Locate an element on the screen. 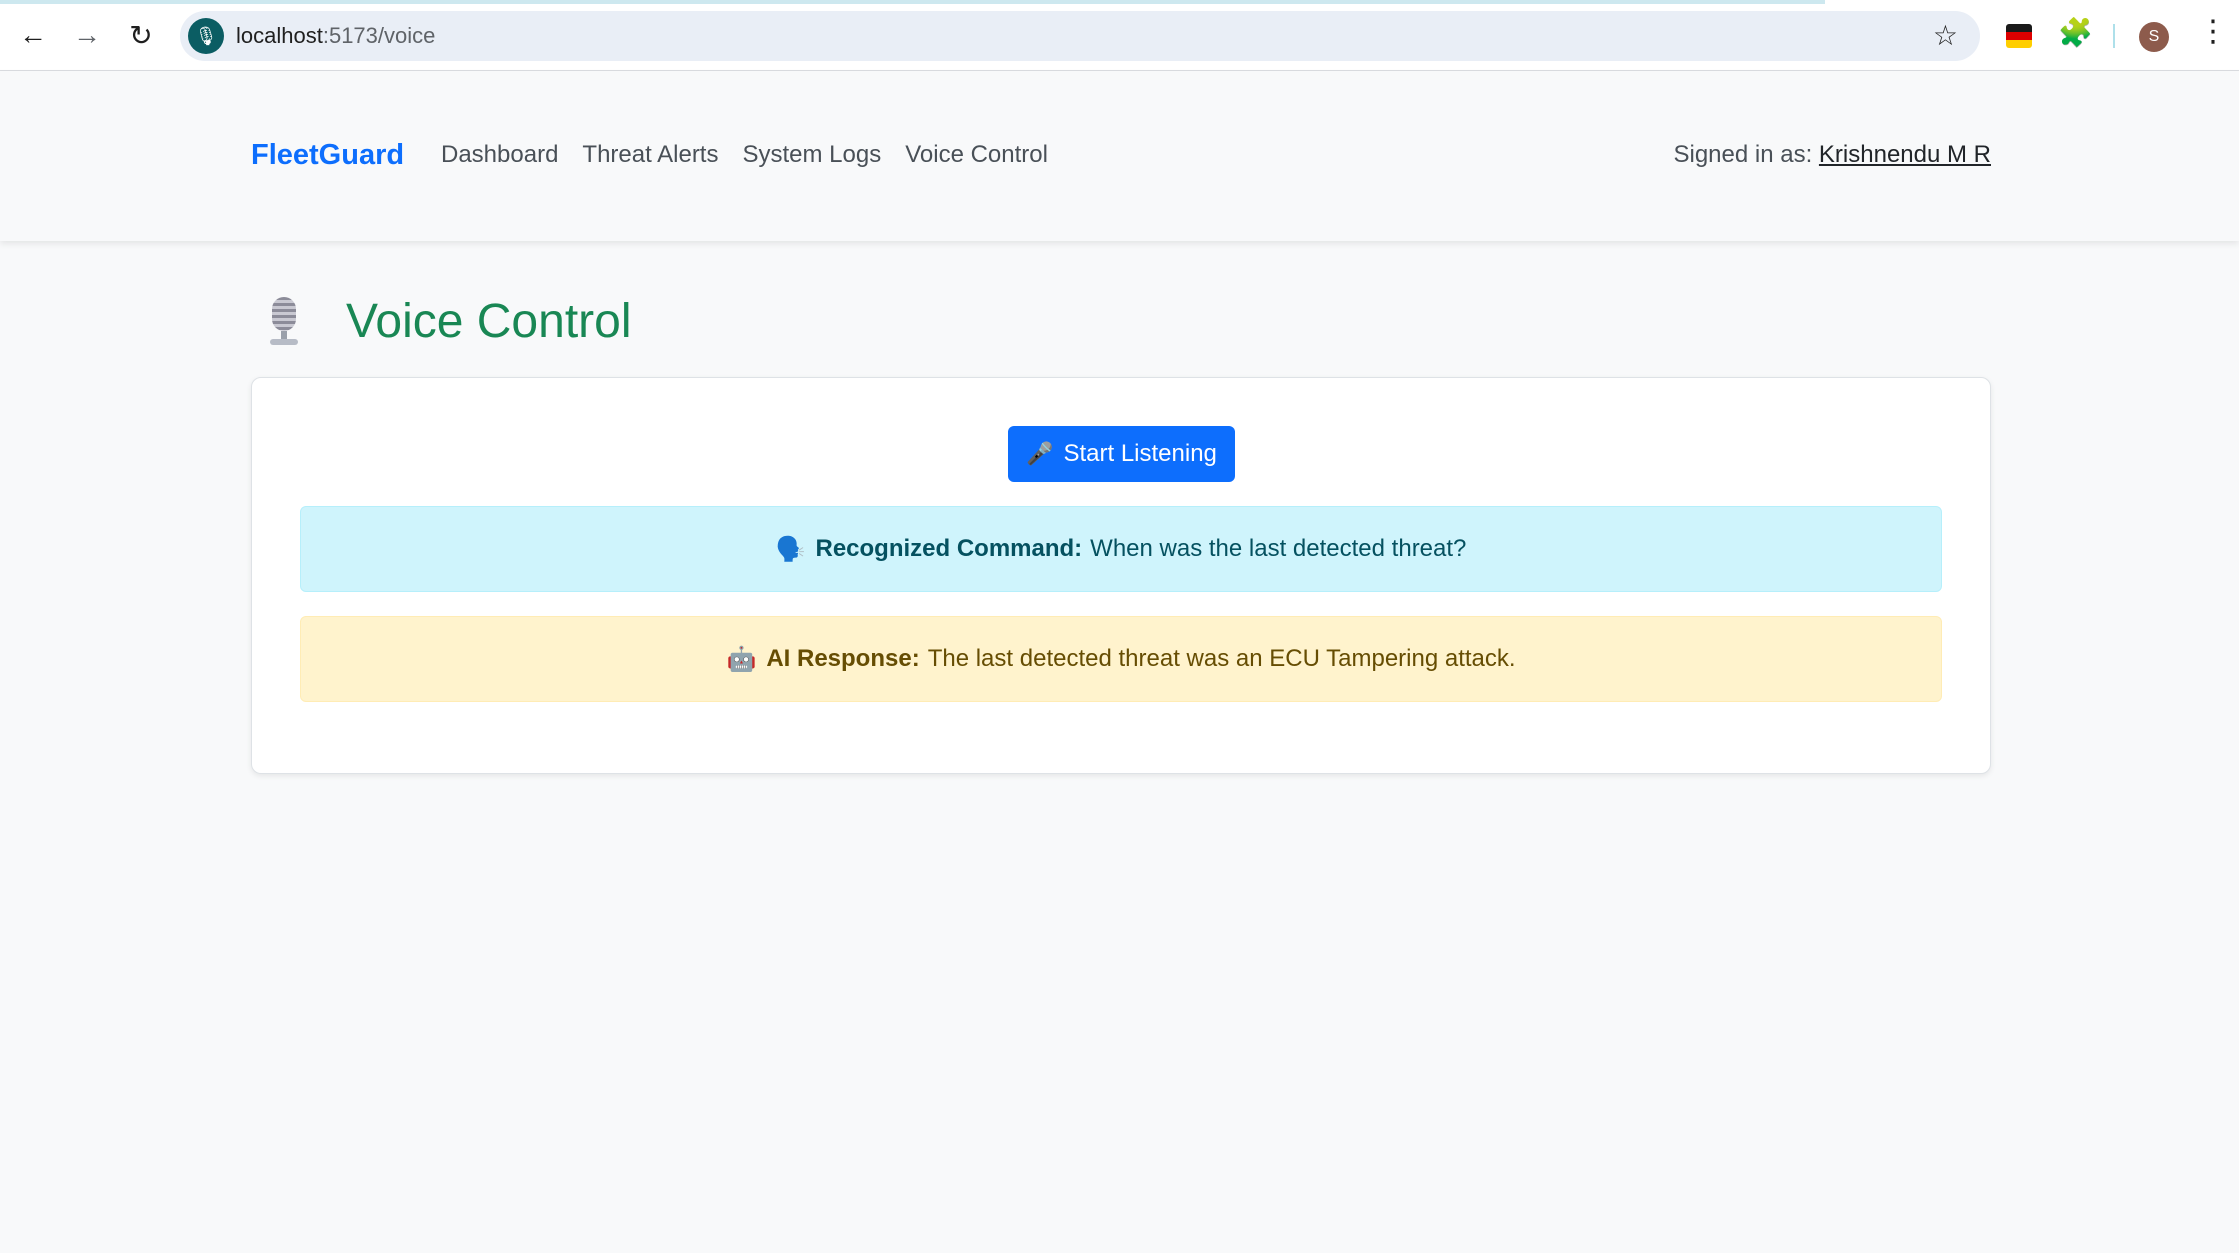 Image resolution: width=2239 pixels, height=1253 pixels. forward-button: → is located at coordinates (87, 35).